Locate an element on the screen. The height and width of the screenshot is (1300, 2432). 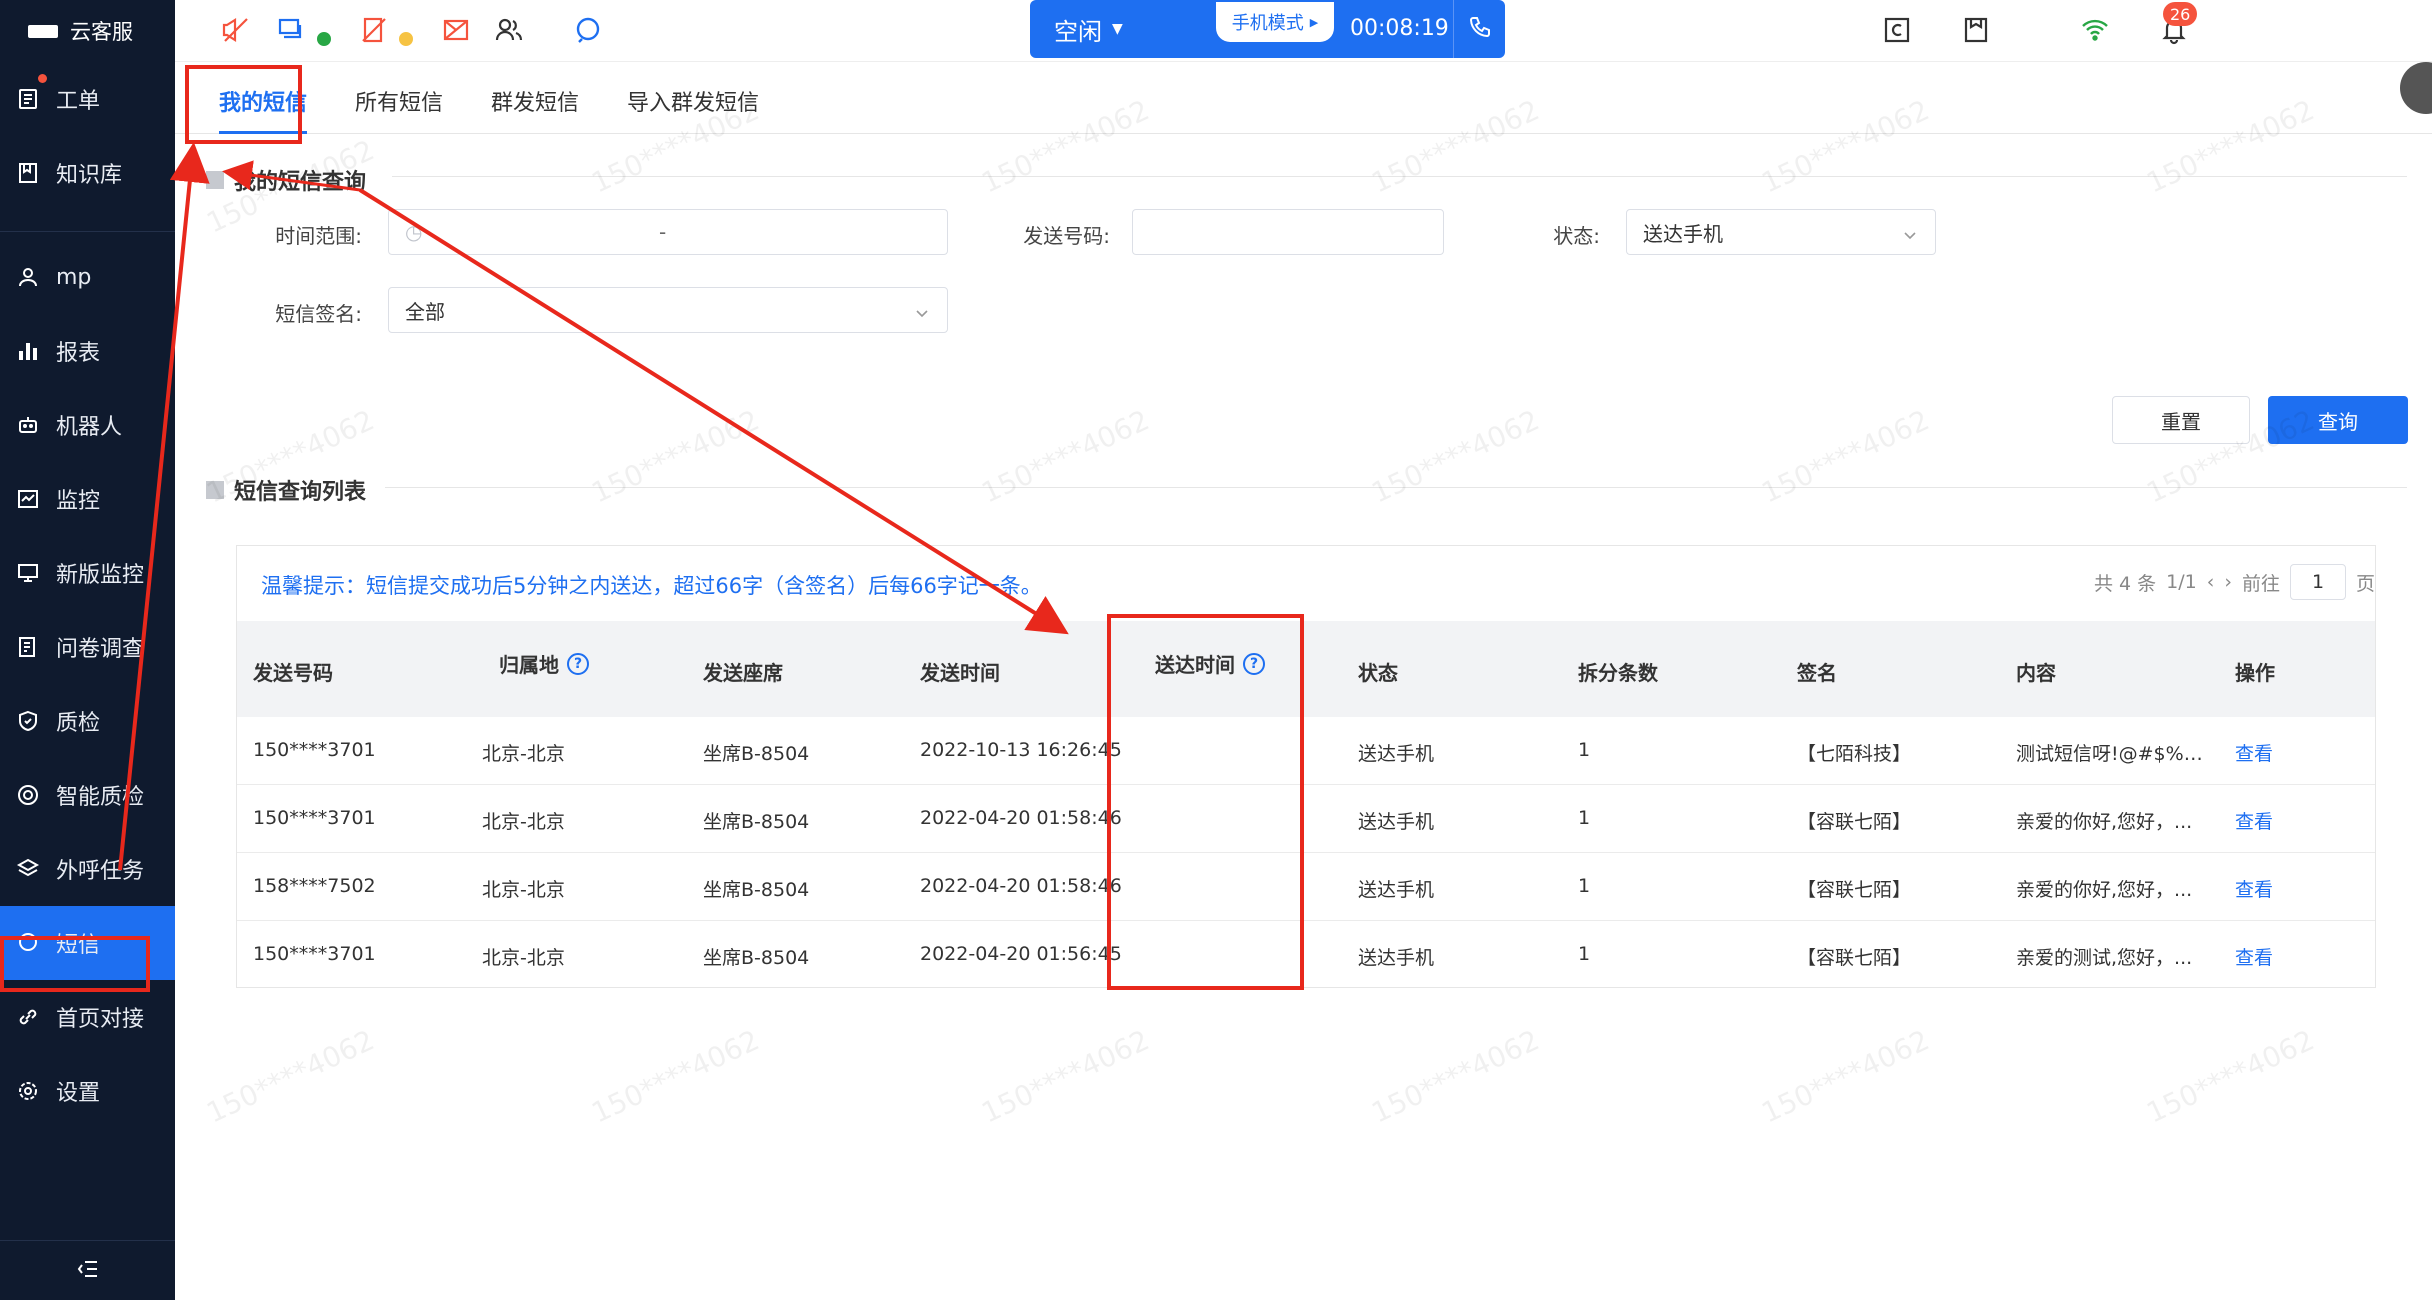
contacts-icon is located at coordinates (509, 30).